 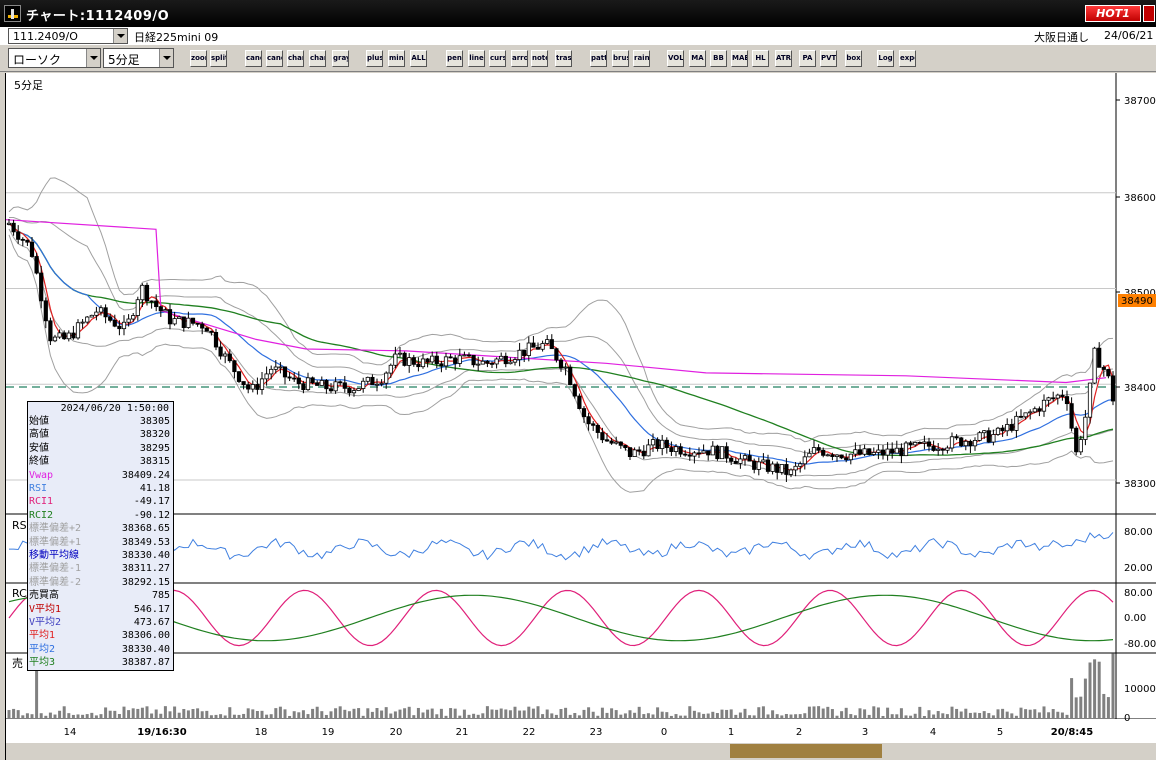 I want to click on info-row: 移動平均線 38330.40, so click(x=99, y=556).